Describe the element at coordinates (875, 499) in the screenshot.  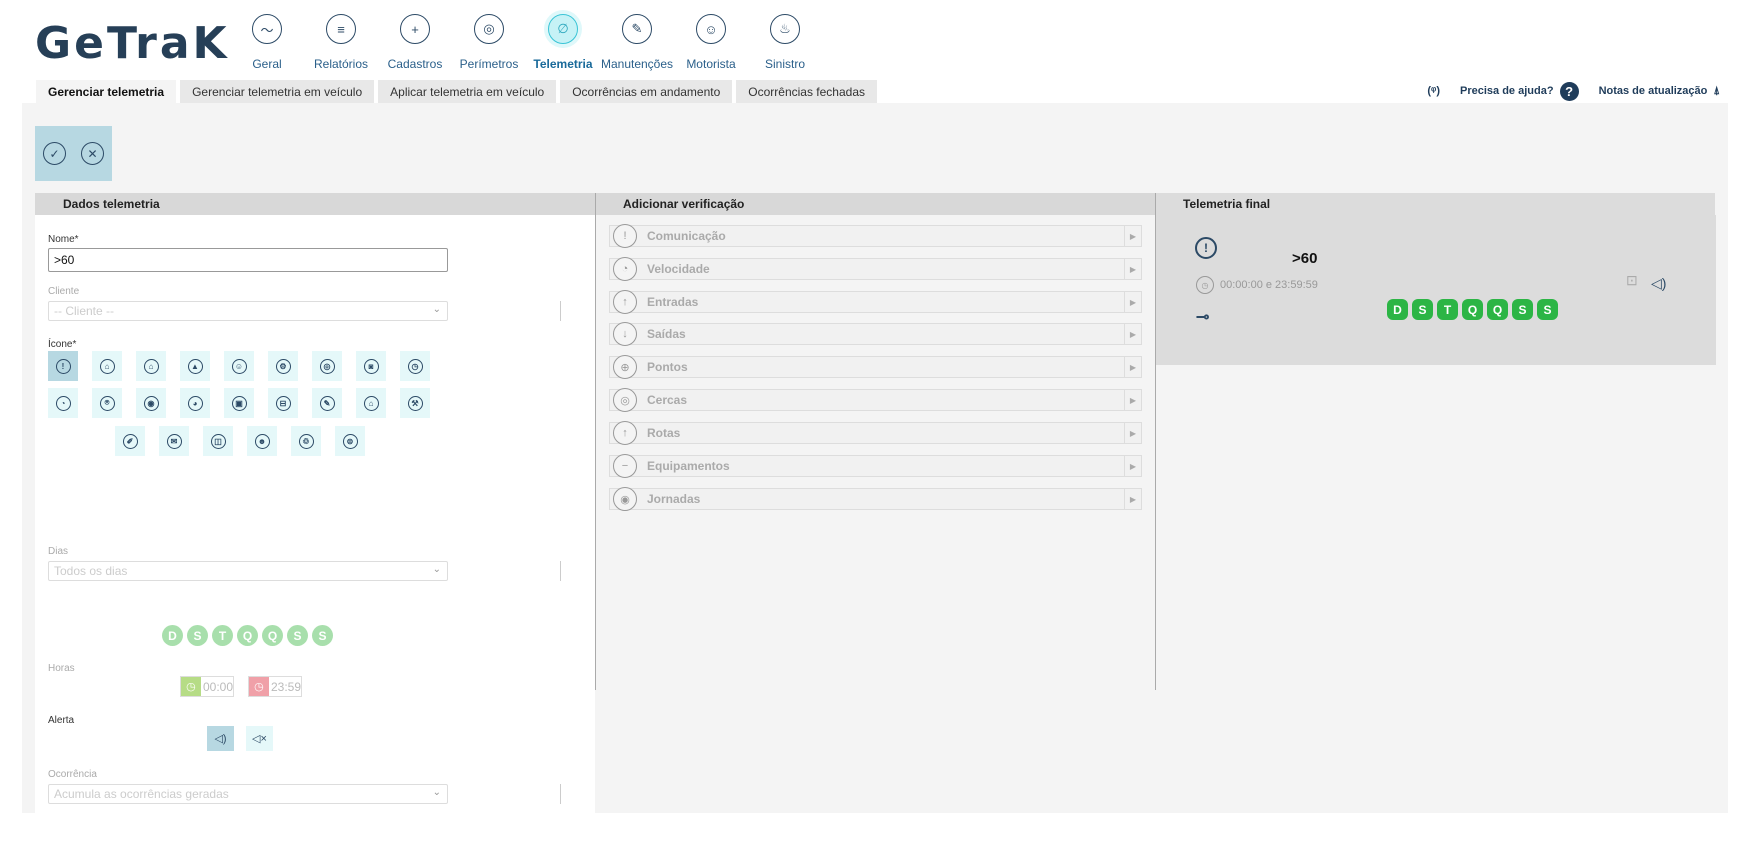
I see `verif-jornadas: ◉ Jornadas ▶` at that location.